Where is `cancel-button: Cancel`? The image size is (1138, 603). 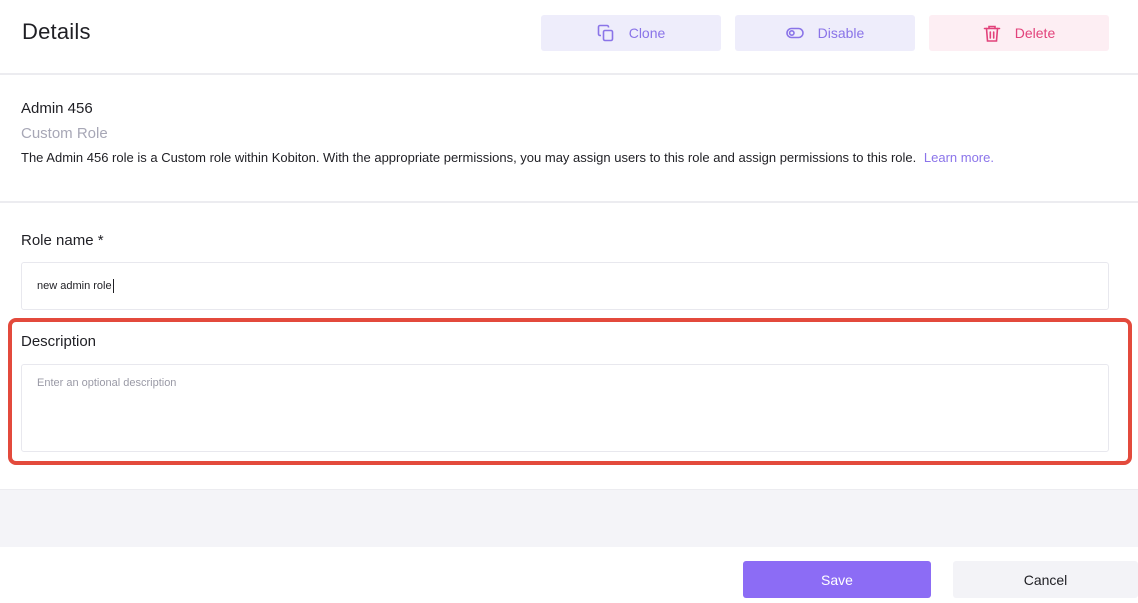
cancel-button: Cancel is located at coordinates (1045, 579).